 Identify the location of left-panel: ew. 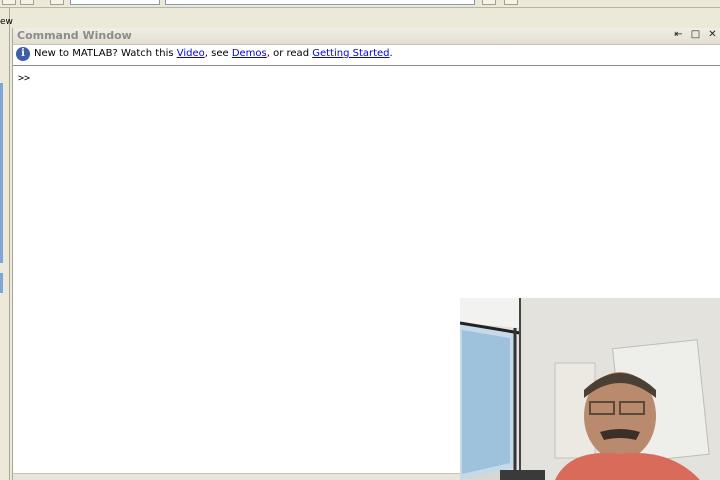
(6, 244).